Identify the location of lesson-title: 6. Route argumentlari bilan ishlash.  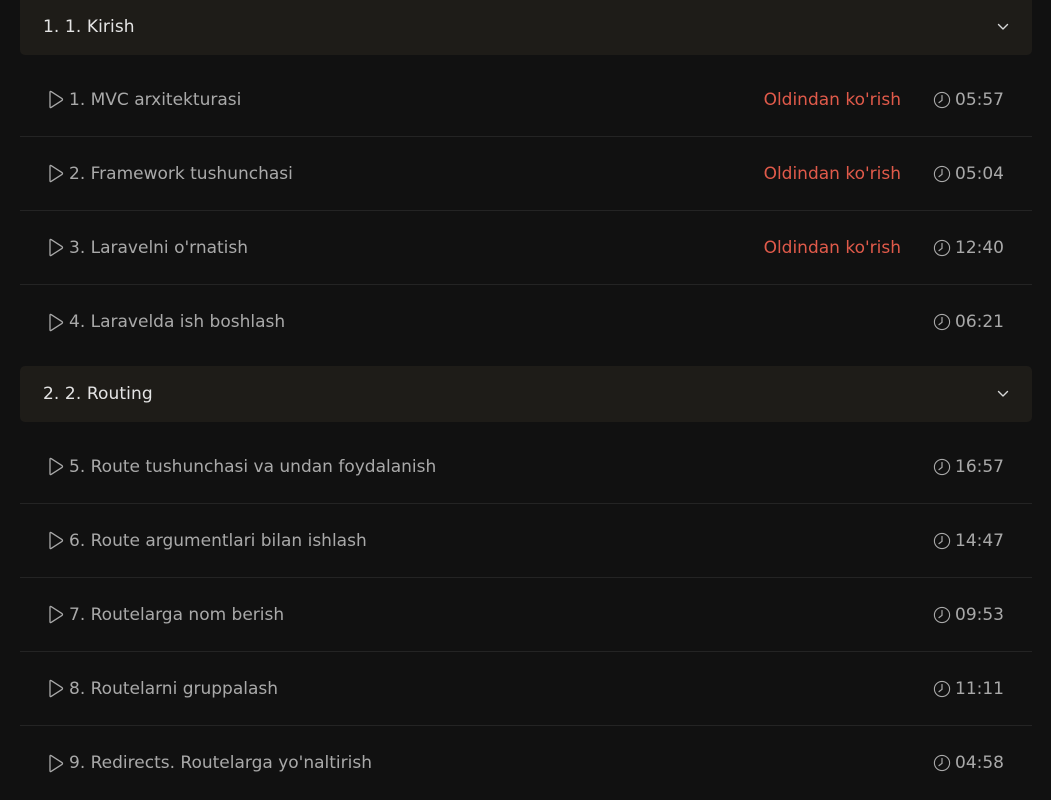
(218, 540).